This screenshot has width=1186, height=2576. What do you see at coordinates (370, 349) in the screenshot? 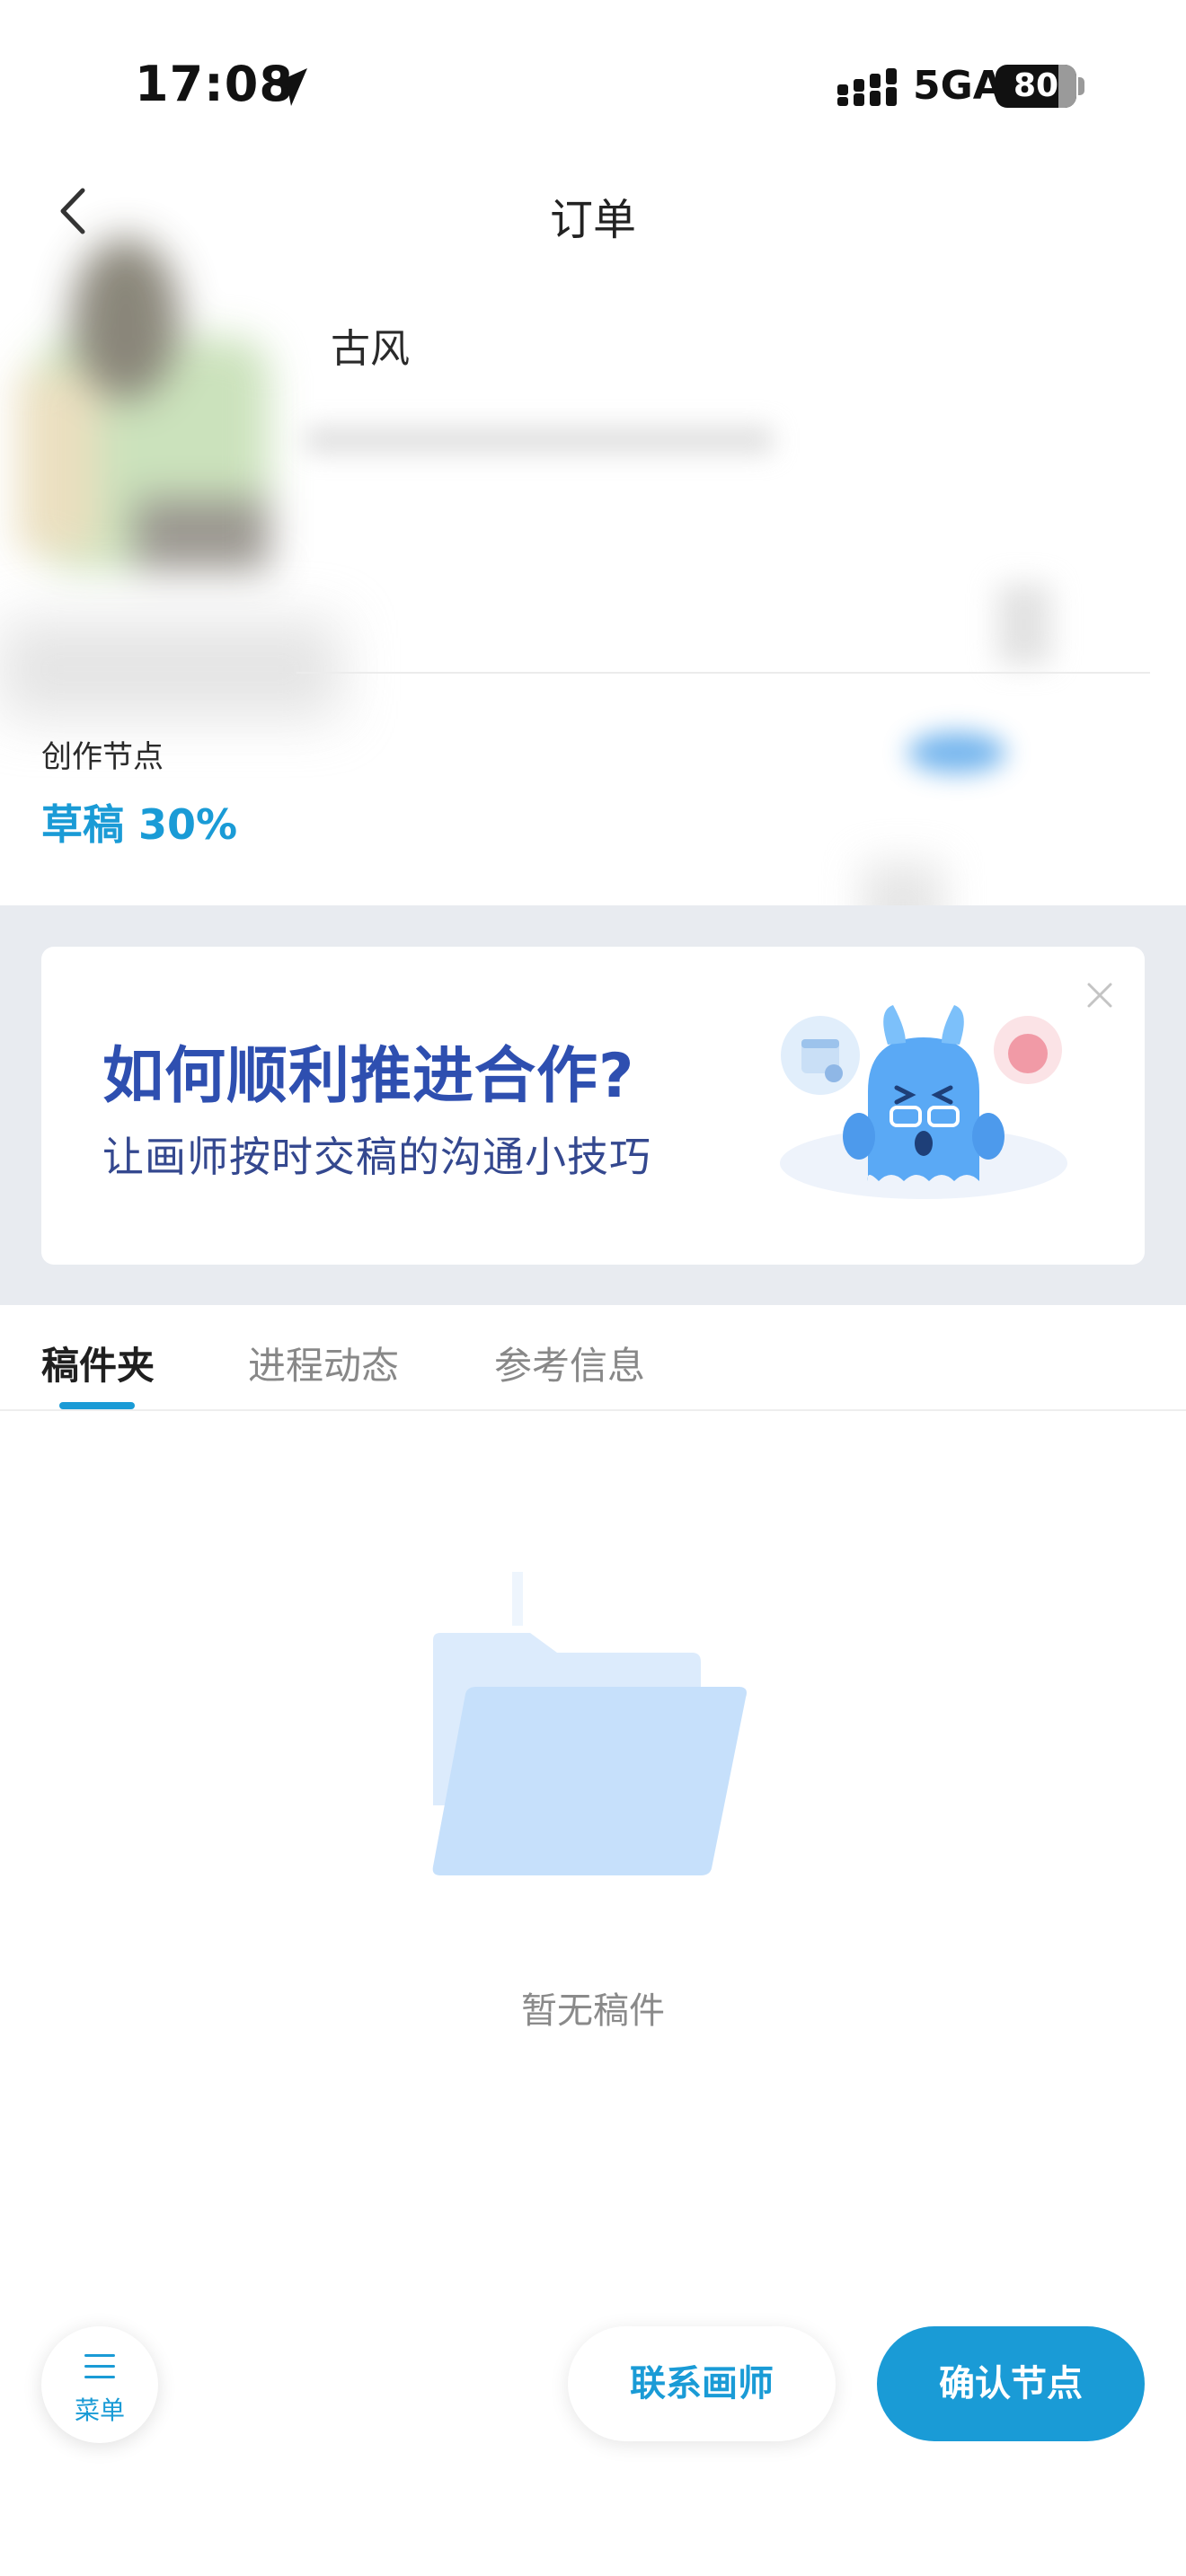
I see `order-title: 古风` at bounding box center [370, 349].